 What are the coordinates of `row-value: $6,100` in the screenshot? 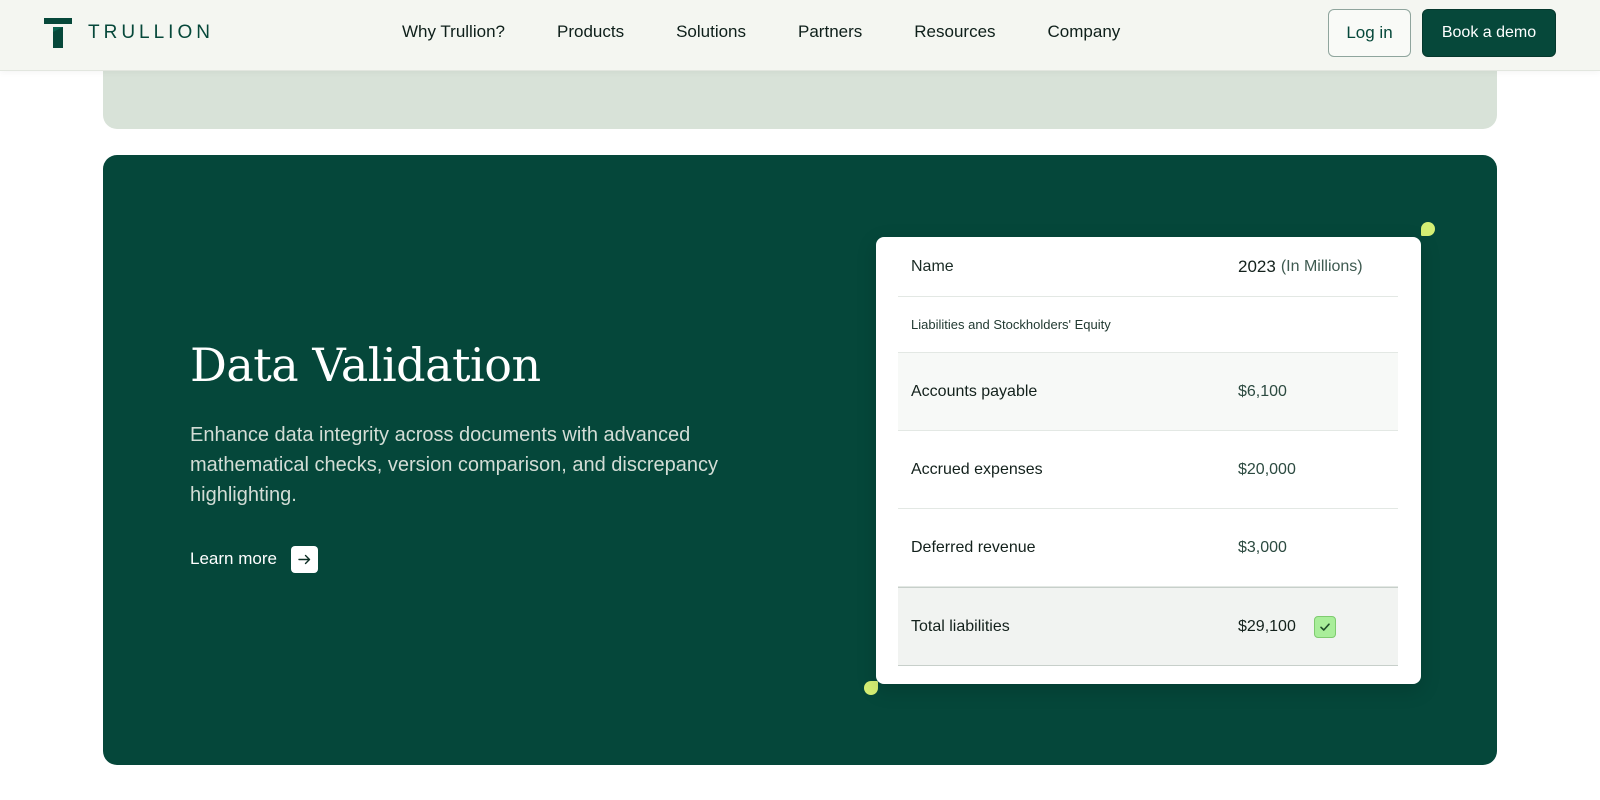 It's located at (1262, 391).